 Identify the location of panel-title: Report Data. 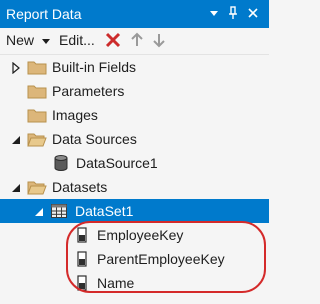
(44, 14).